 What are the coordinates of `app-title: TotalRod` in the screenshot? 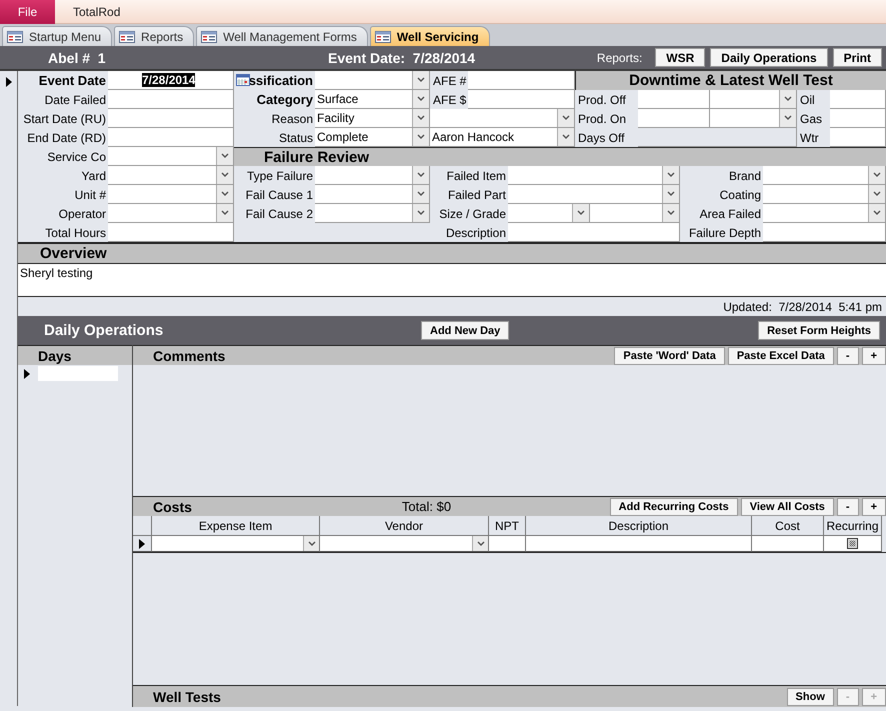 It's located at (96, 11).